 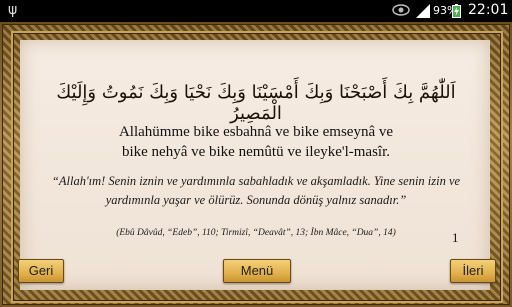 I want to click on battery-charging-icon, so click(x=456, y=11).